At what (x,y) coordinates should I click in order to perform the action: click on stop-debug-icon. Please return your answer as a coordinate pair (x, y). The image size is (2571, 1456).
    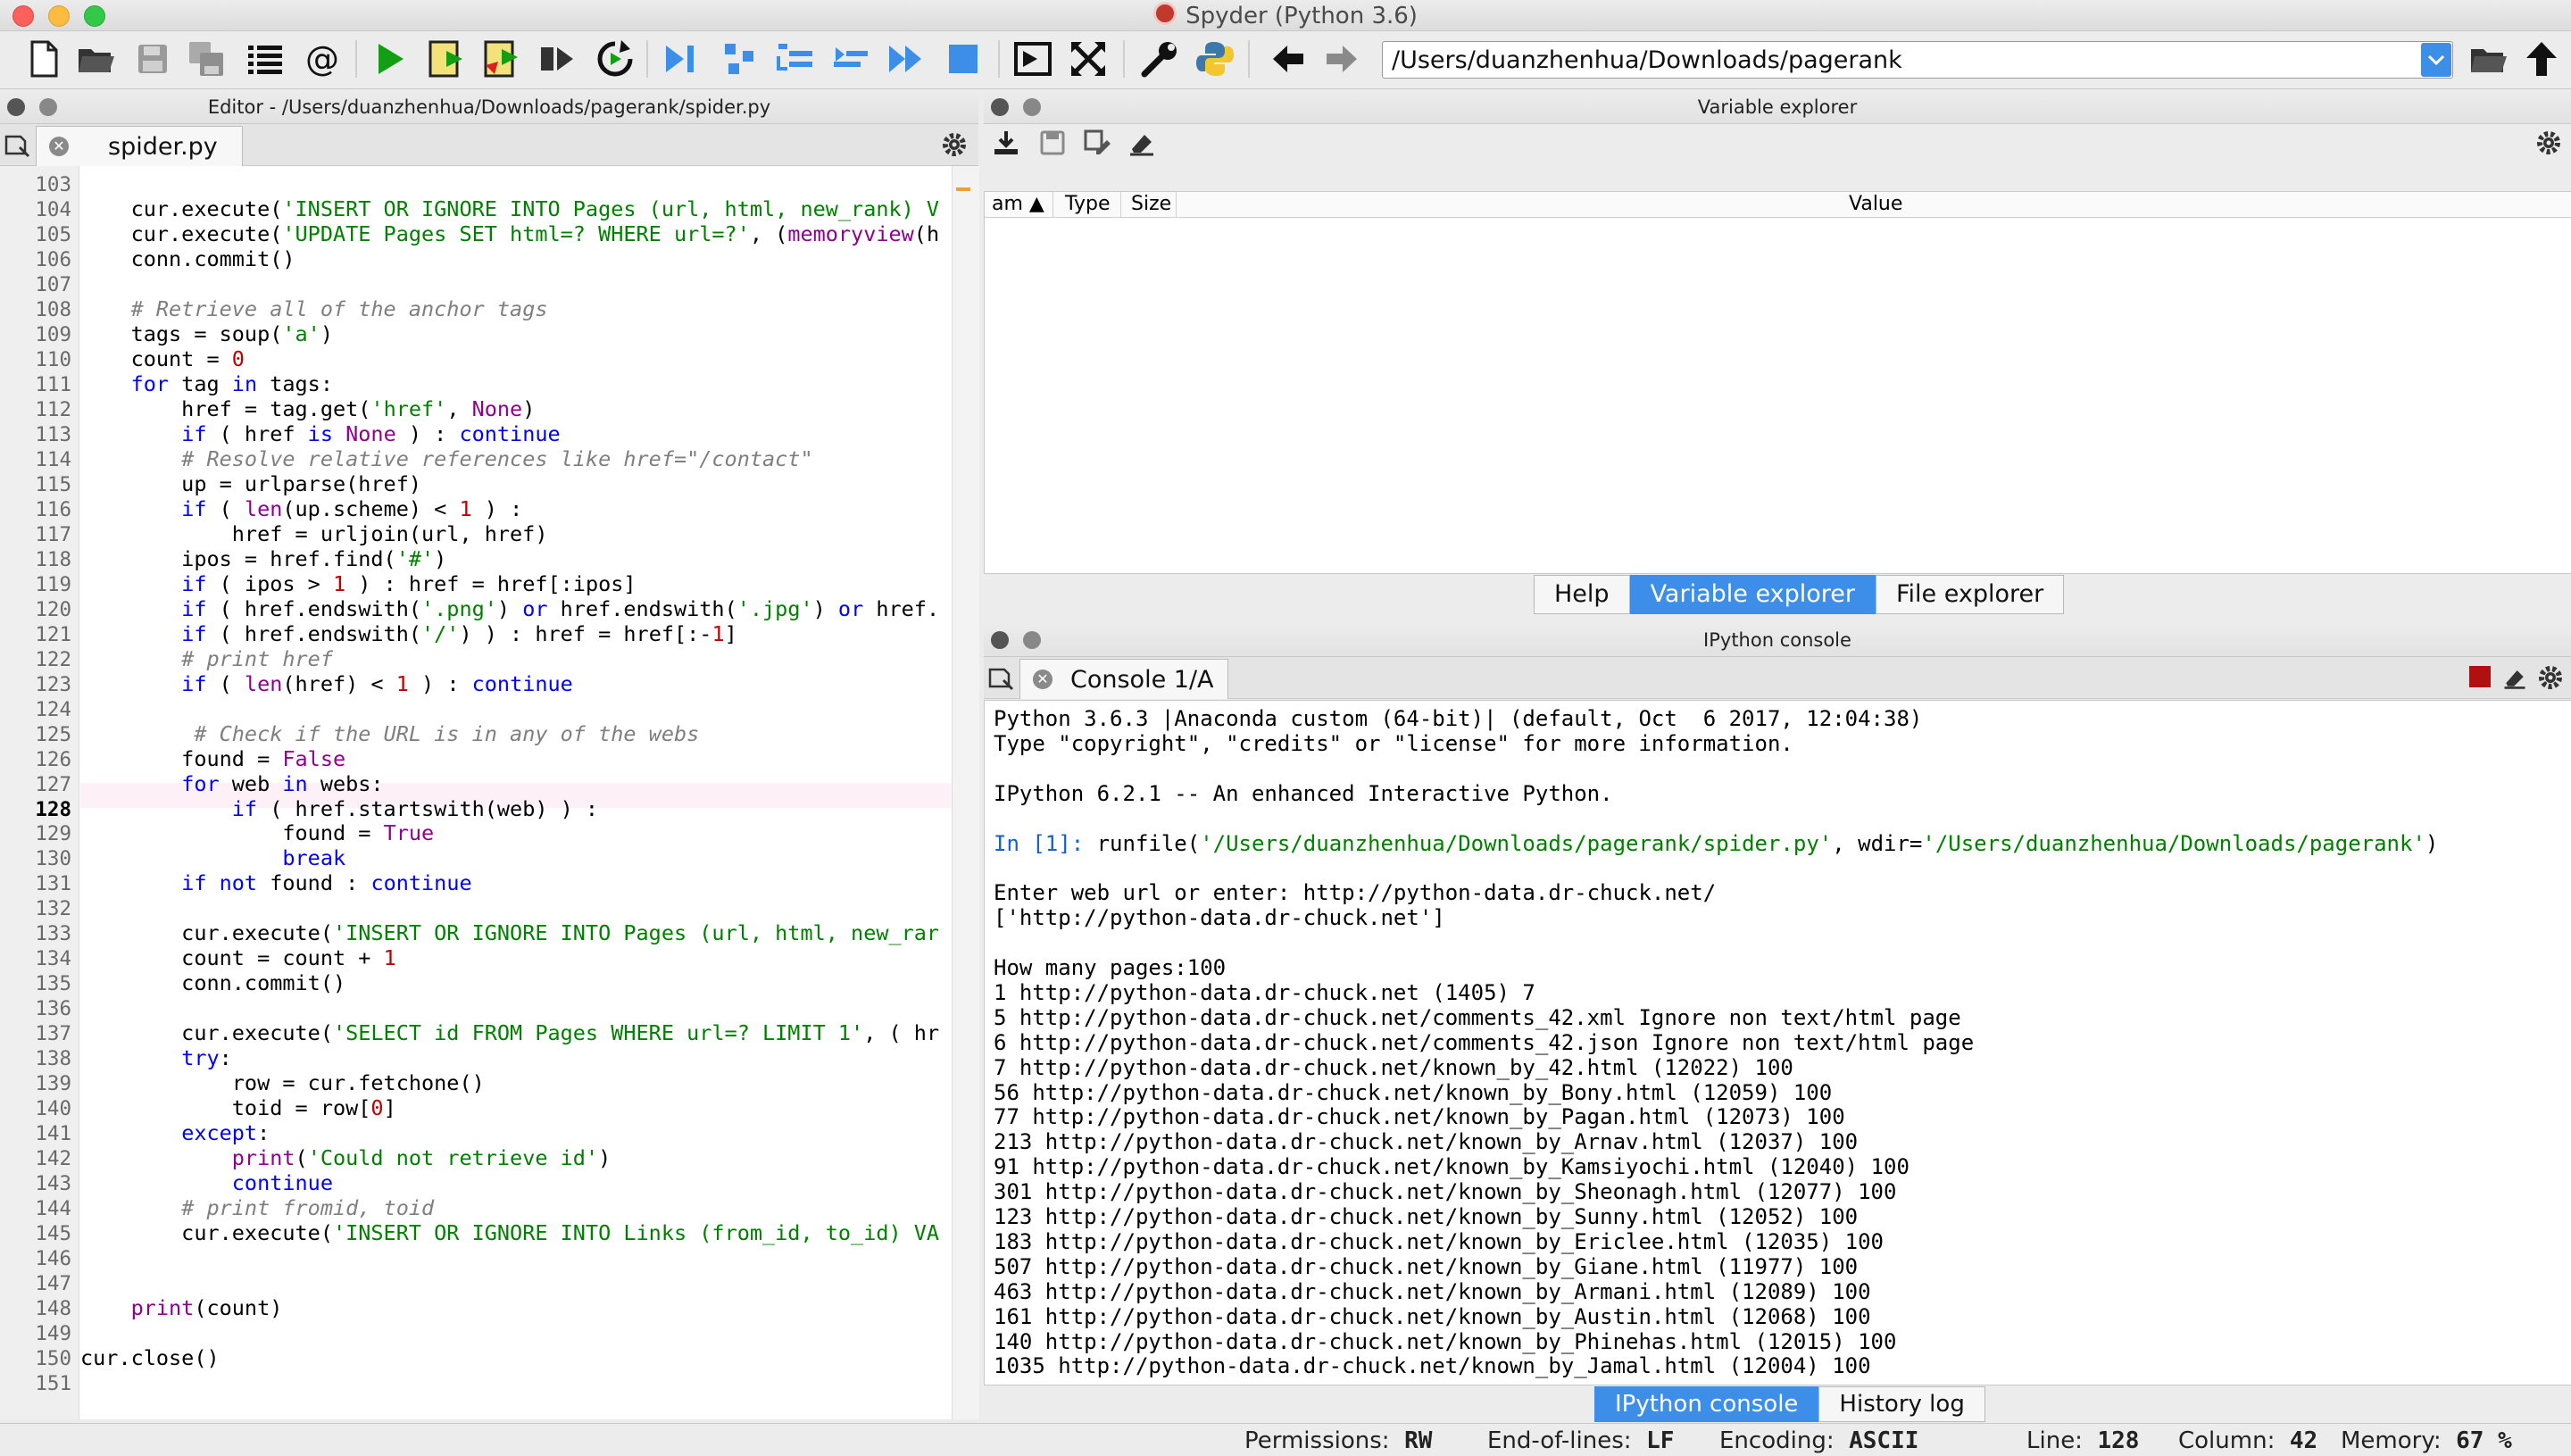
    Looking at the image, I should click on (963, 58).